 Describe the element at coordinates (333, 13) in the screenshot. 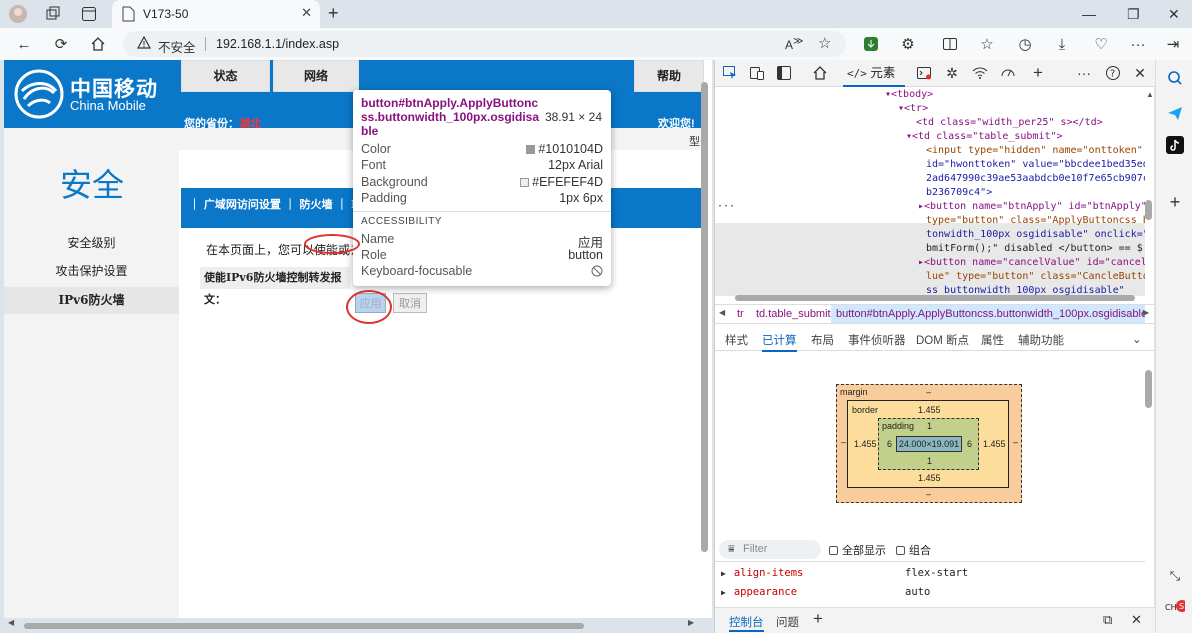

I see `new-tab-icon: +` at that location.